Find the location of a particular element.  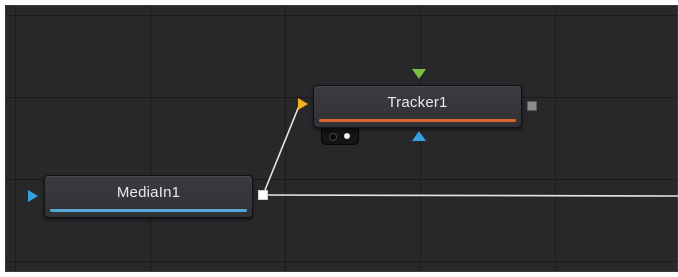

mediain1-input-triangle-icon is located at coordinates (33, 196).